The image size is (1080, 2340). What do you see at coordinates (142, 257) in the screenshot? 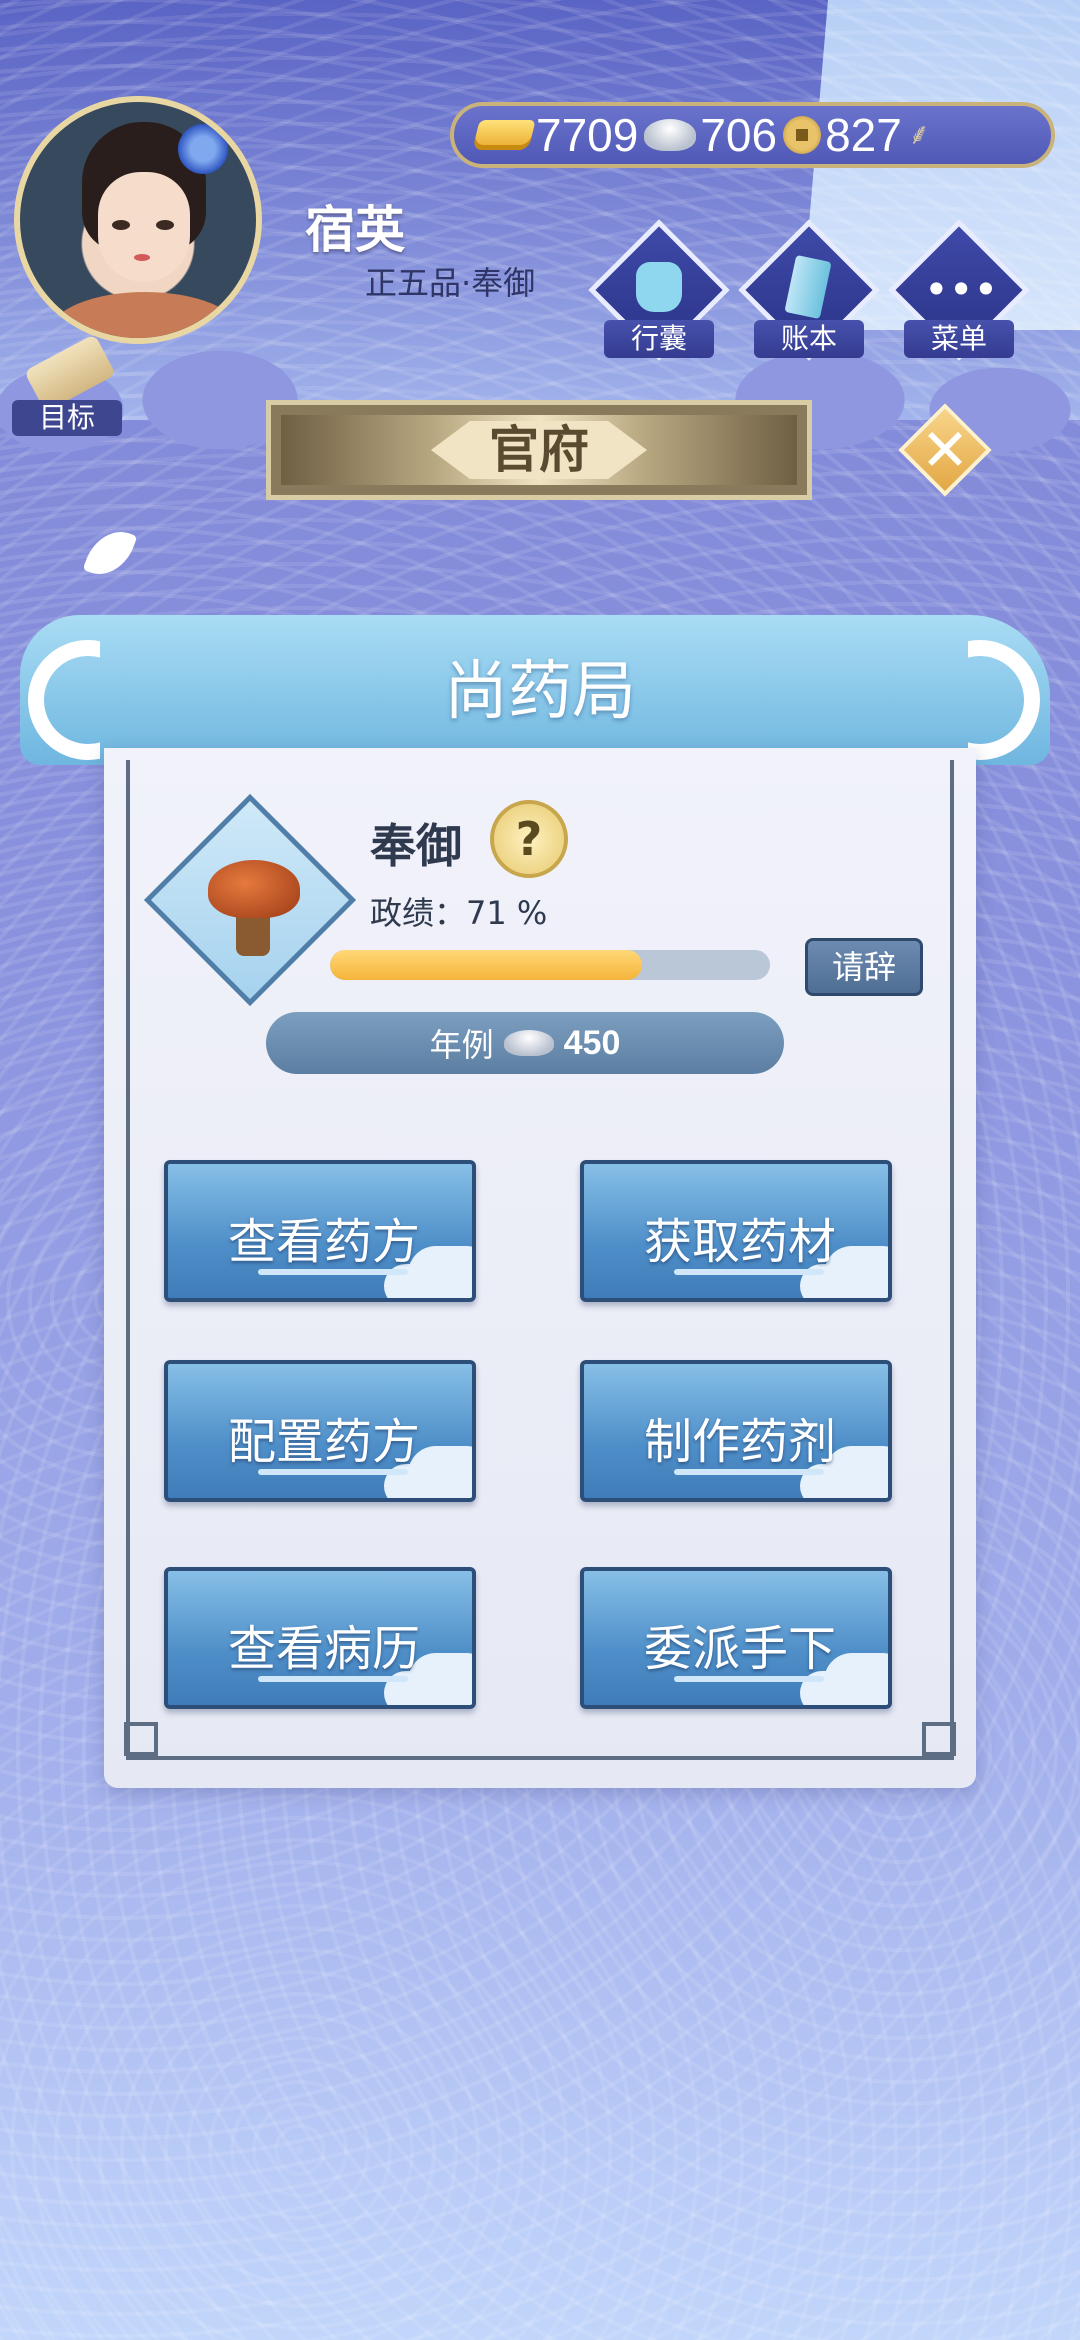
I see `avatar-lip` at bounding box center [142, 257].